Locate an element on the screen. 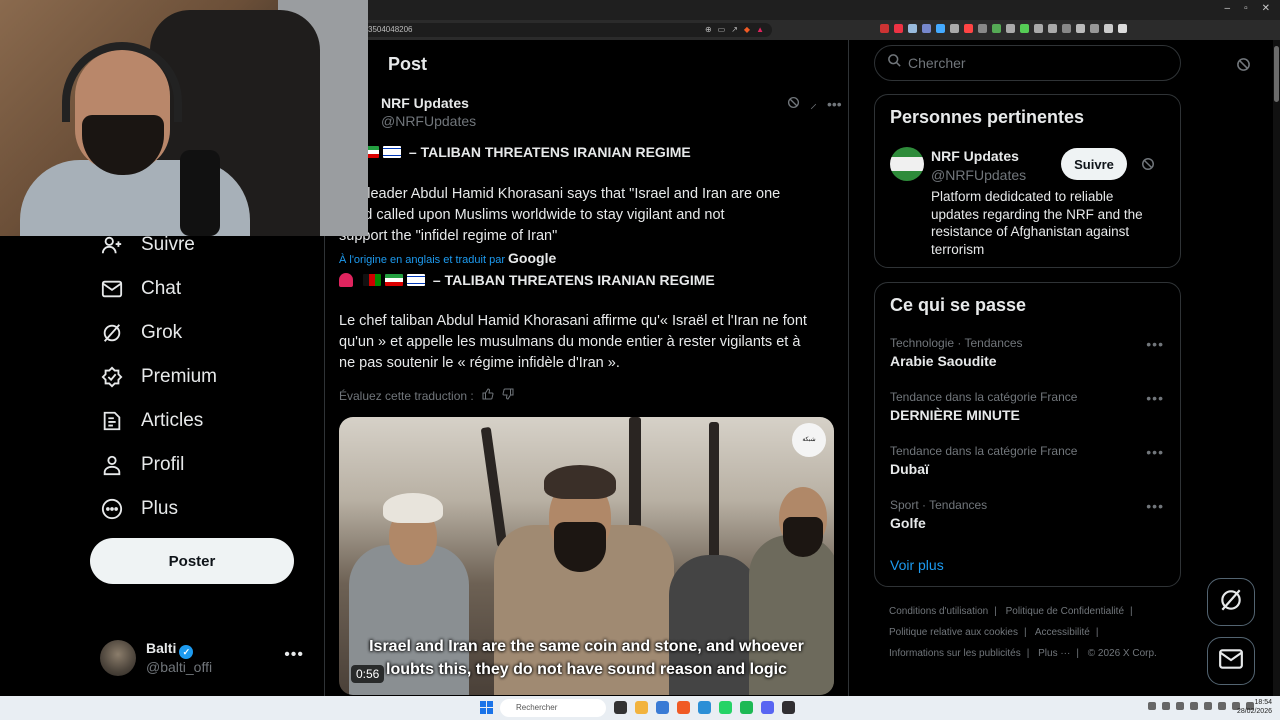 The image size is (1280, 720). taskbar-search: Rechercher is located at coordinates (553, 708).